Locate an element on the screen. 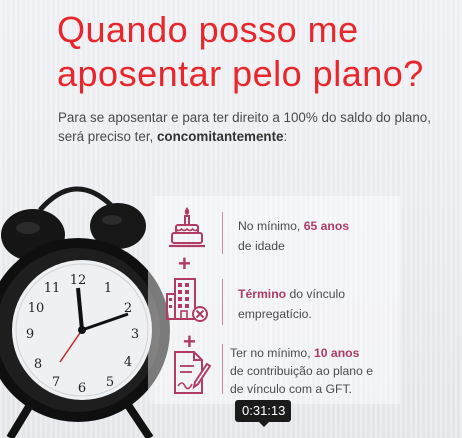  svg-text: 5 is located at coordinates (110, 382).